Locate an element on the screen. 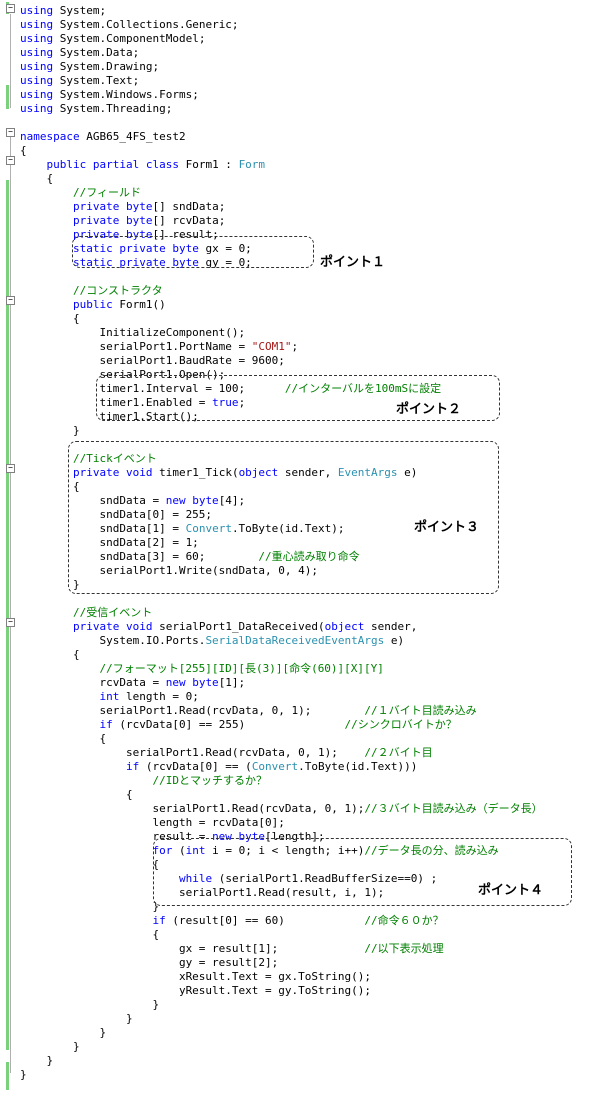  code-line: using System.Text; is located at coordinates (79, 81).